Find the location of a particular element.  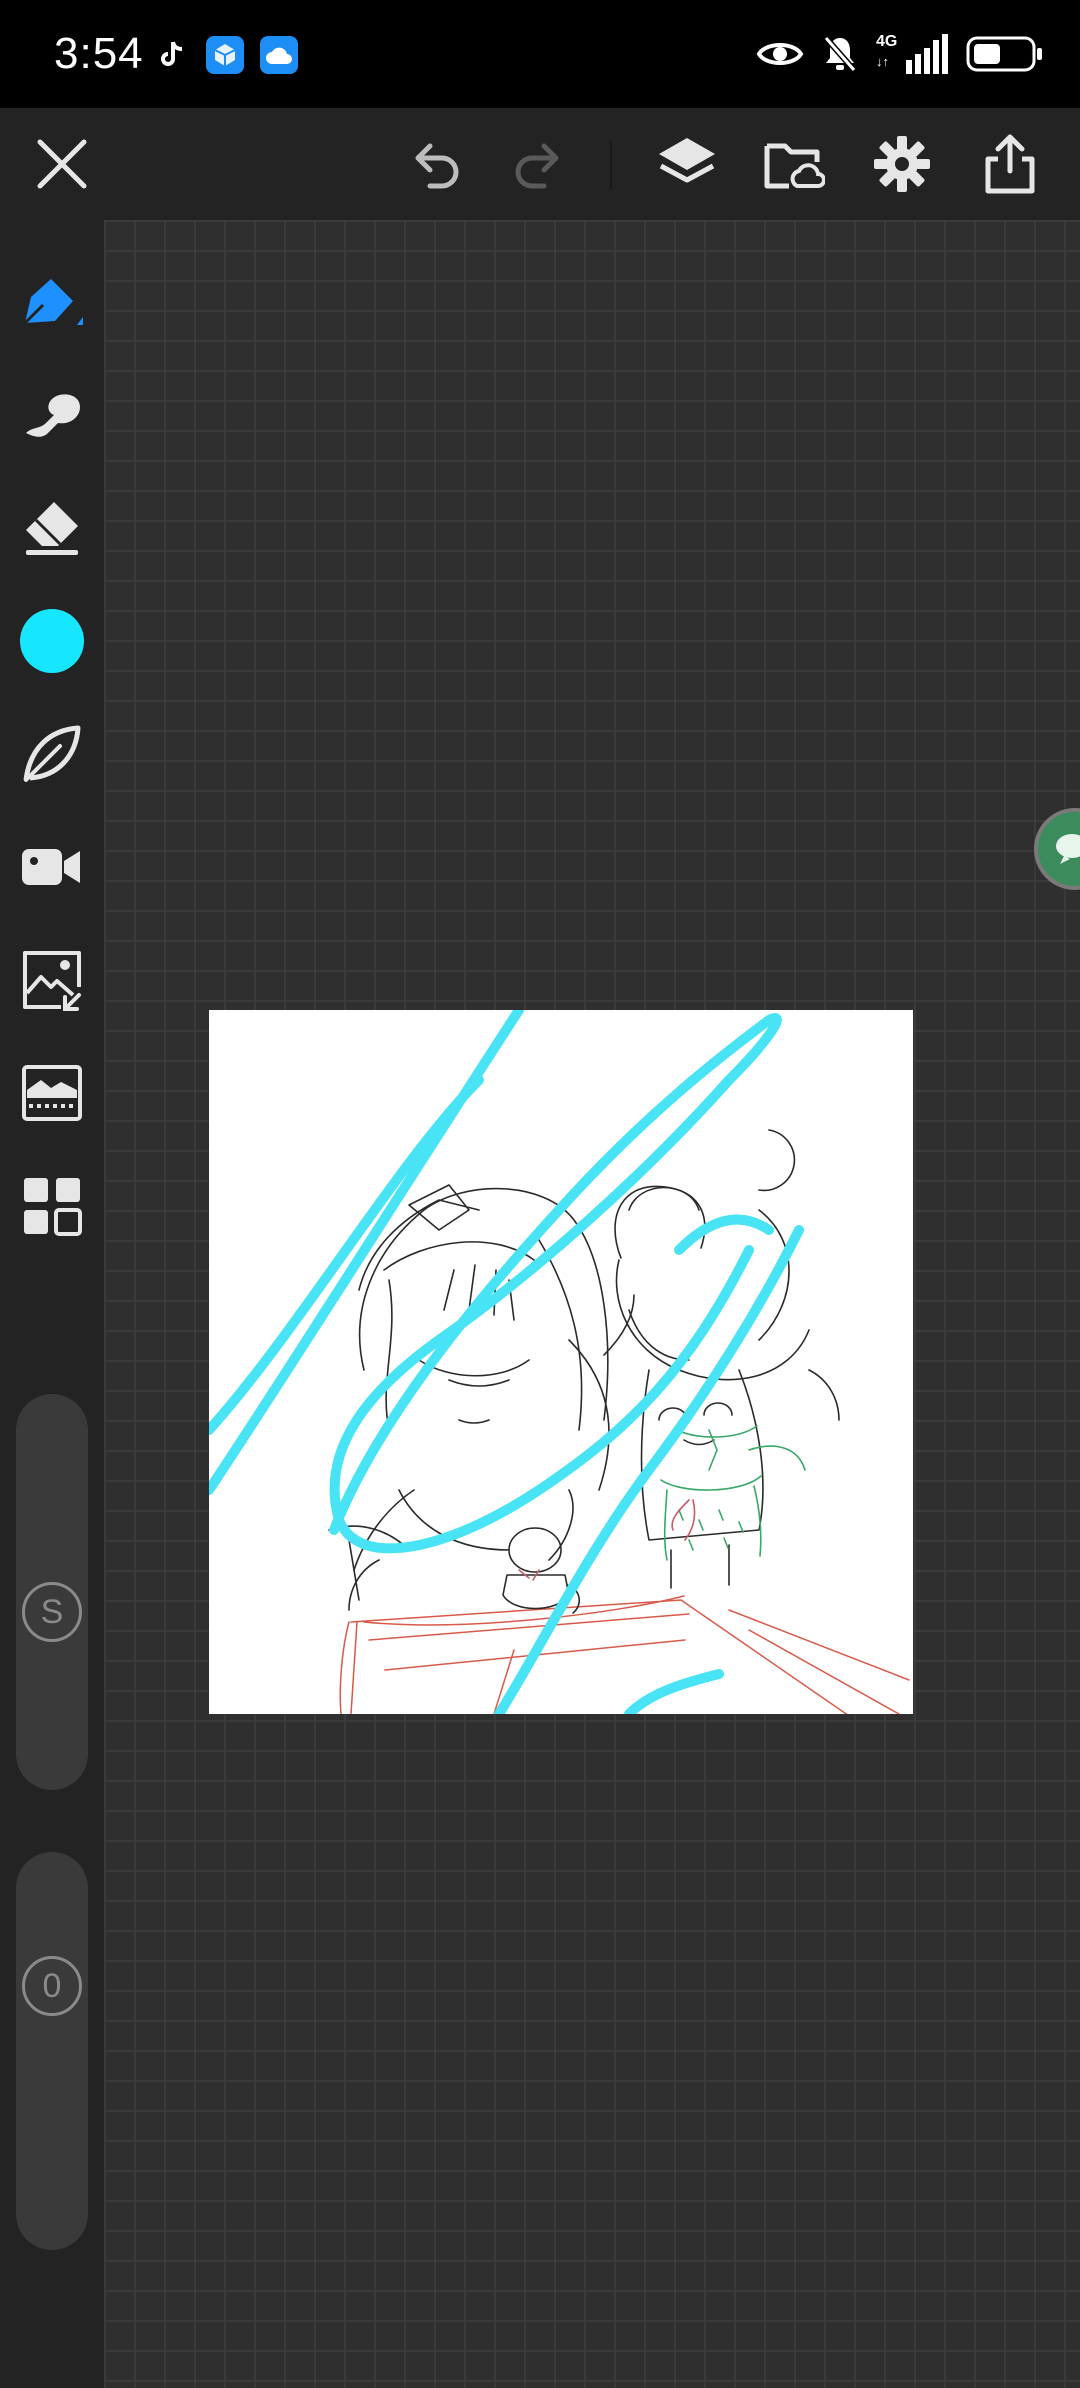

filter-tool is located at coordinates (52, 1093).